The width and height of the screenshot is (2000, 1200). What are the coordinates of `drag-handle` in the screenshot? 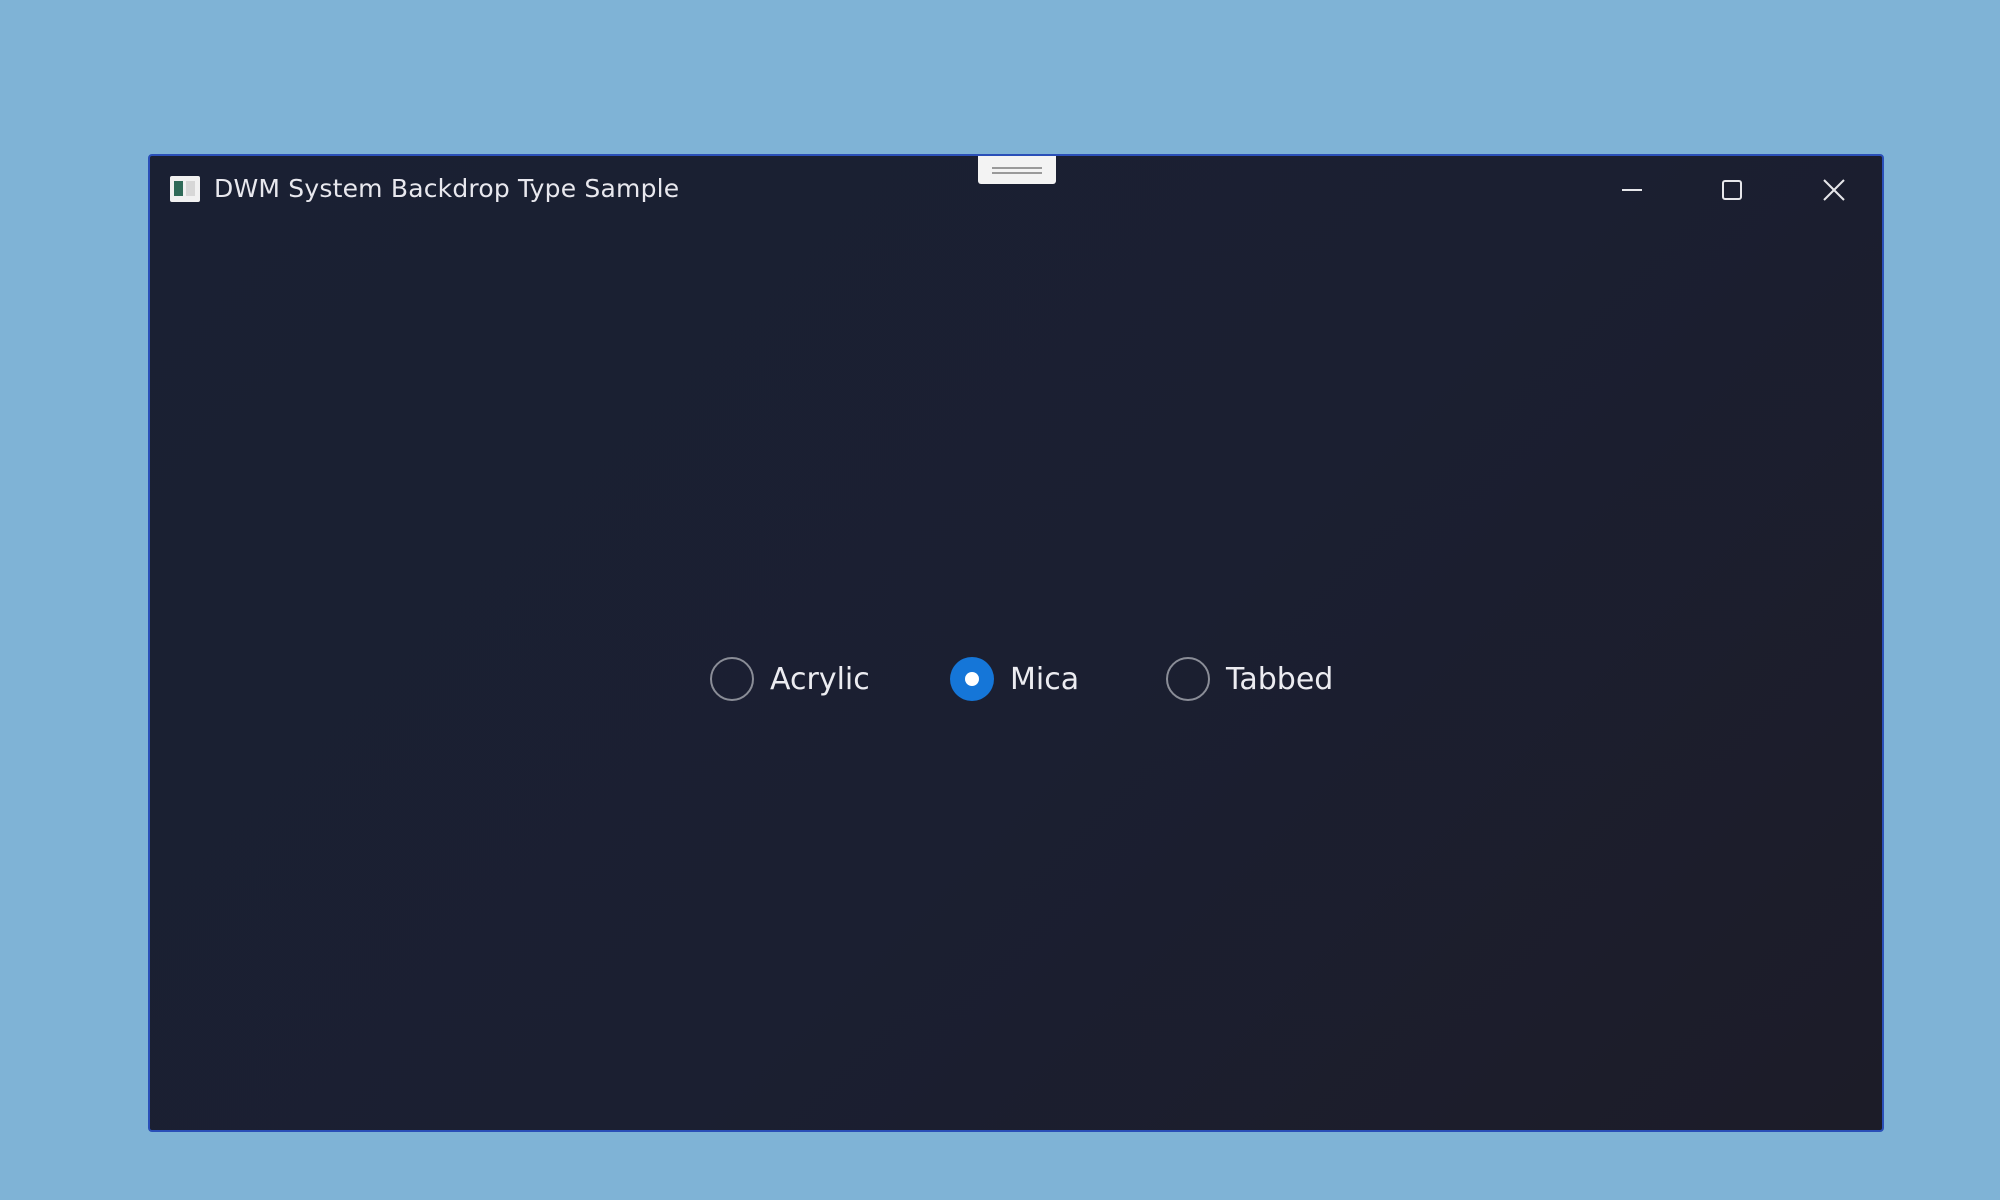 It's located at (1017, 170).